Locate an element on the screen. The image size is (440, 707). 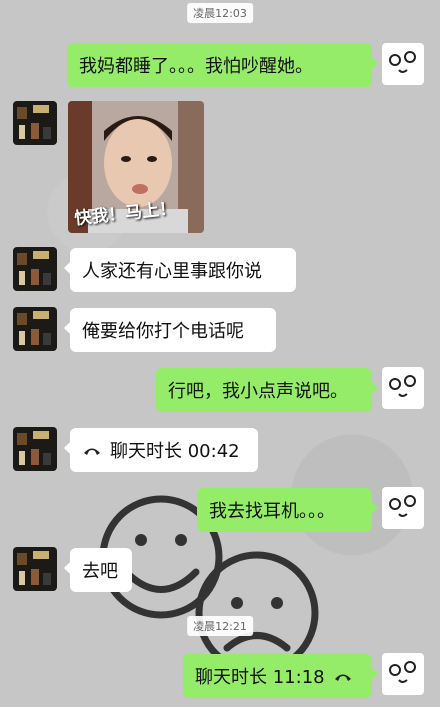
call-record-bubble: 聊天时长 11:18 is located at coordinates (280, 676).